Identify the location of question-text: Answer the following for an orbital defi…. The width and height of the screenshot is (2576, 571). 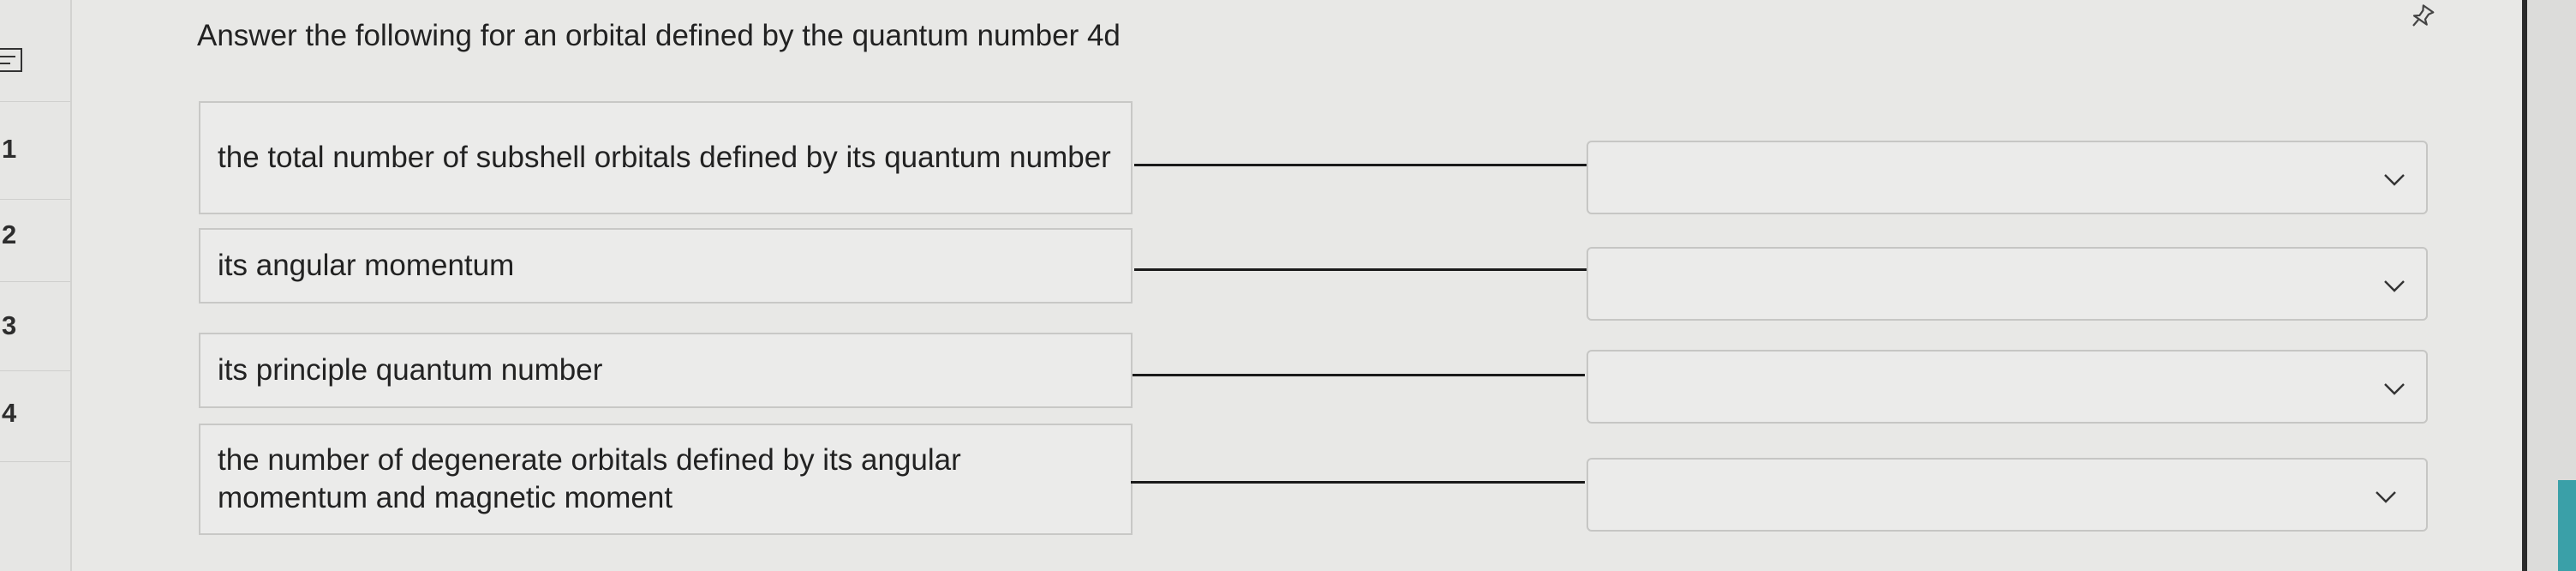
(659, 35).